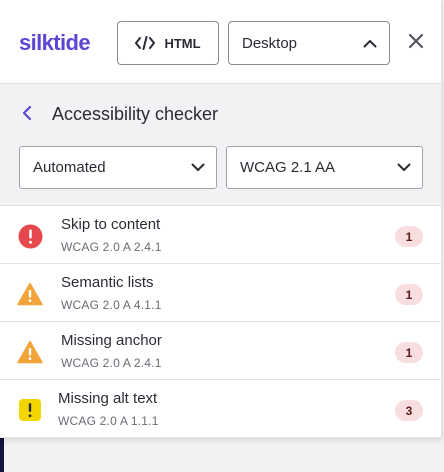  I want to click on close-icon, so click(416, 43).